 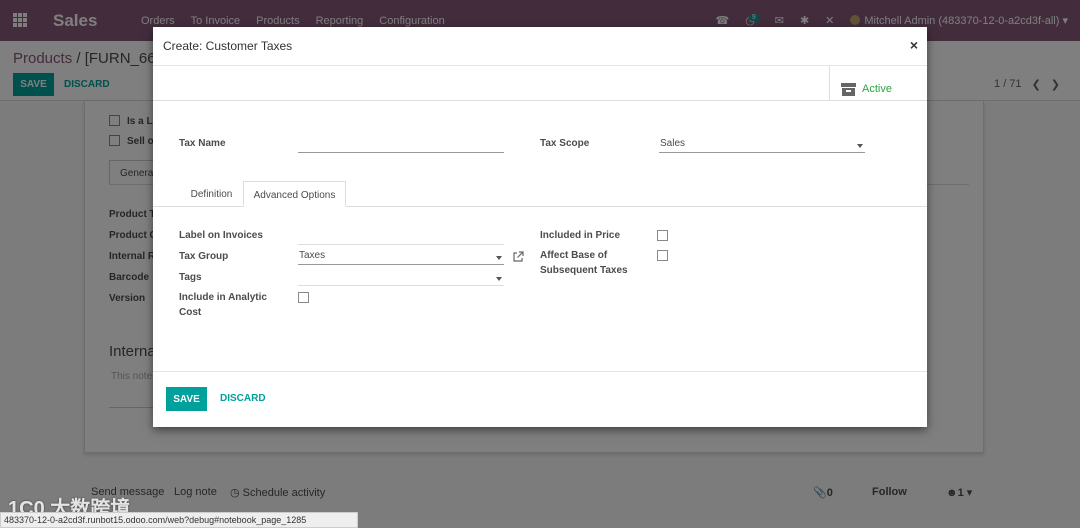 I want to click on label-on-invoices-input, so click(x=401, y=244).